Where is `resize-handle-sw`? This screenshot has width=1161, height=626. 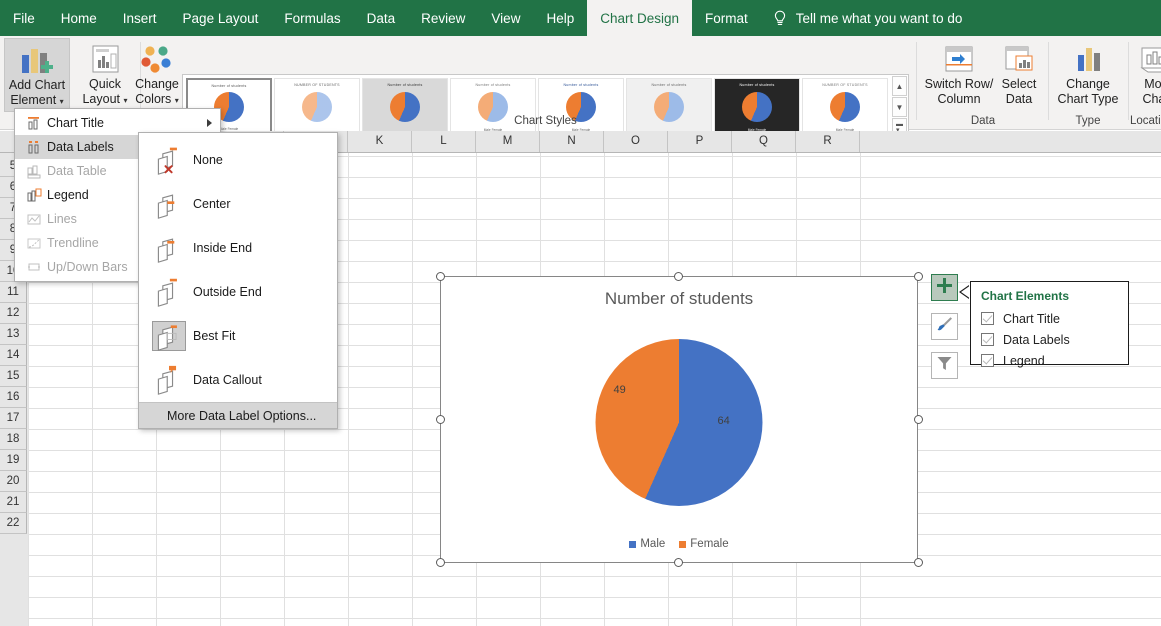
resize-handle-sw is located at coordinates (440, 562).